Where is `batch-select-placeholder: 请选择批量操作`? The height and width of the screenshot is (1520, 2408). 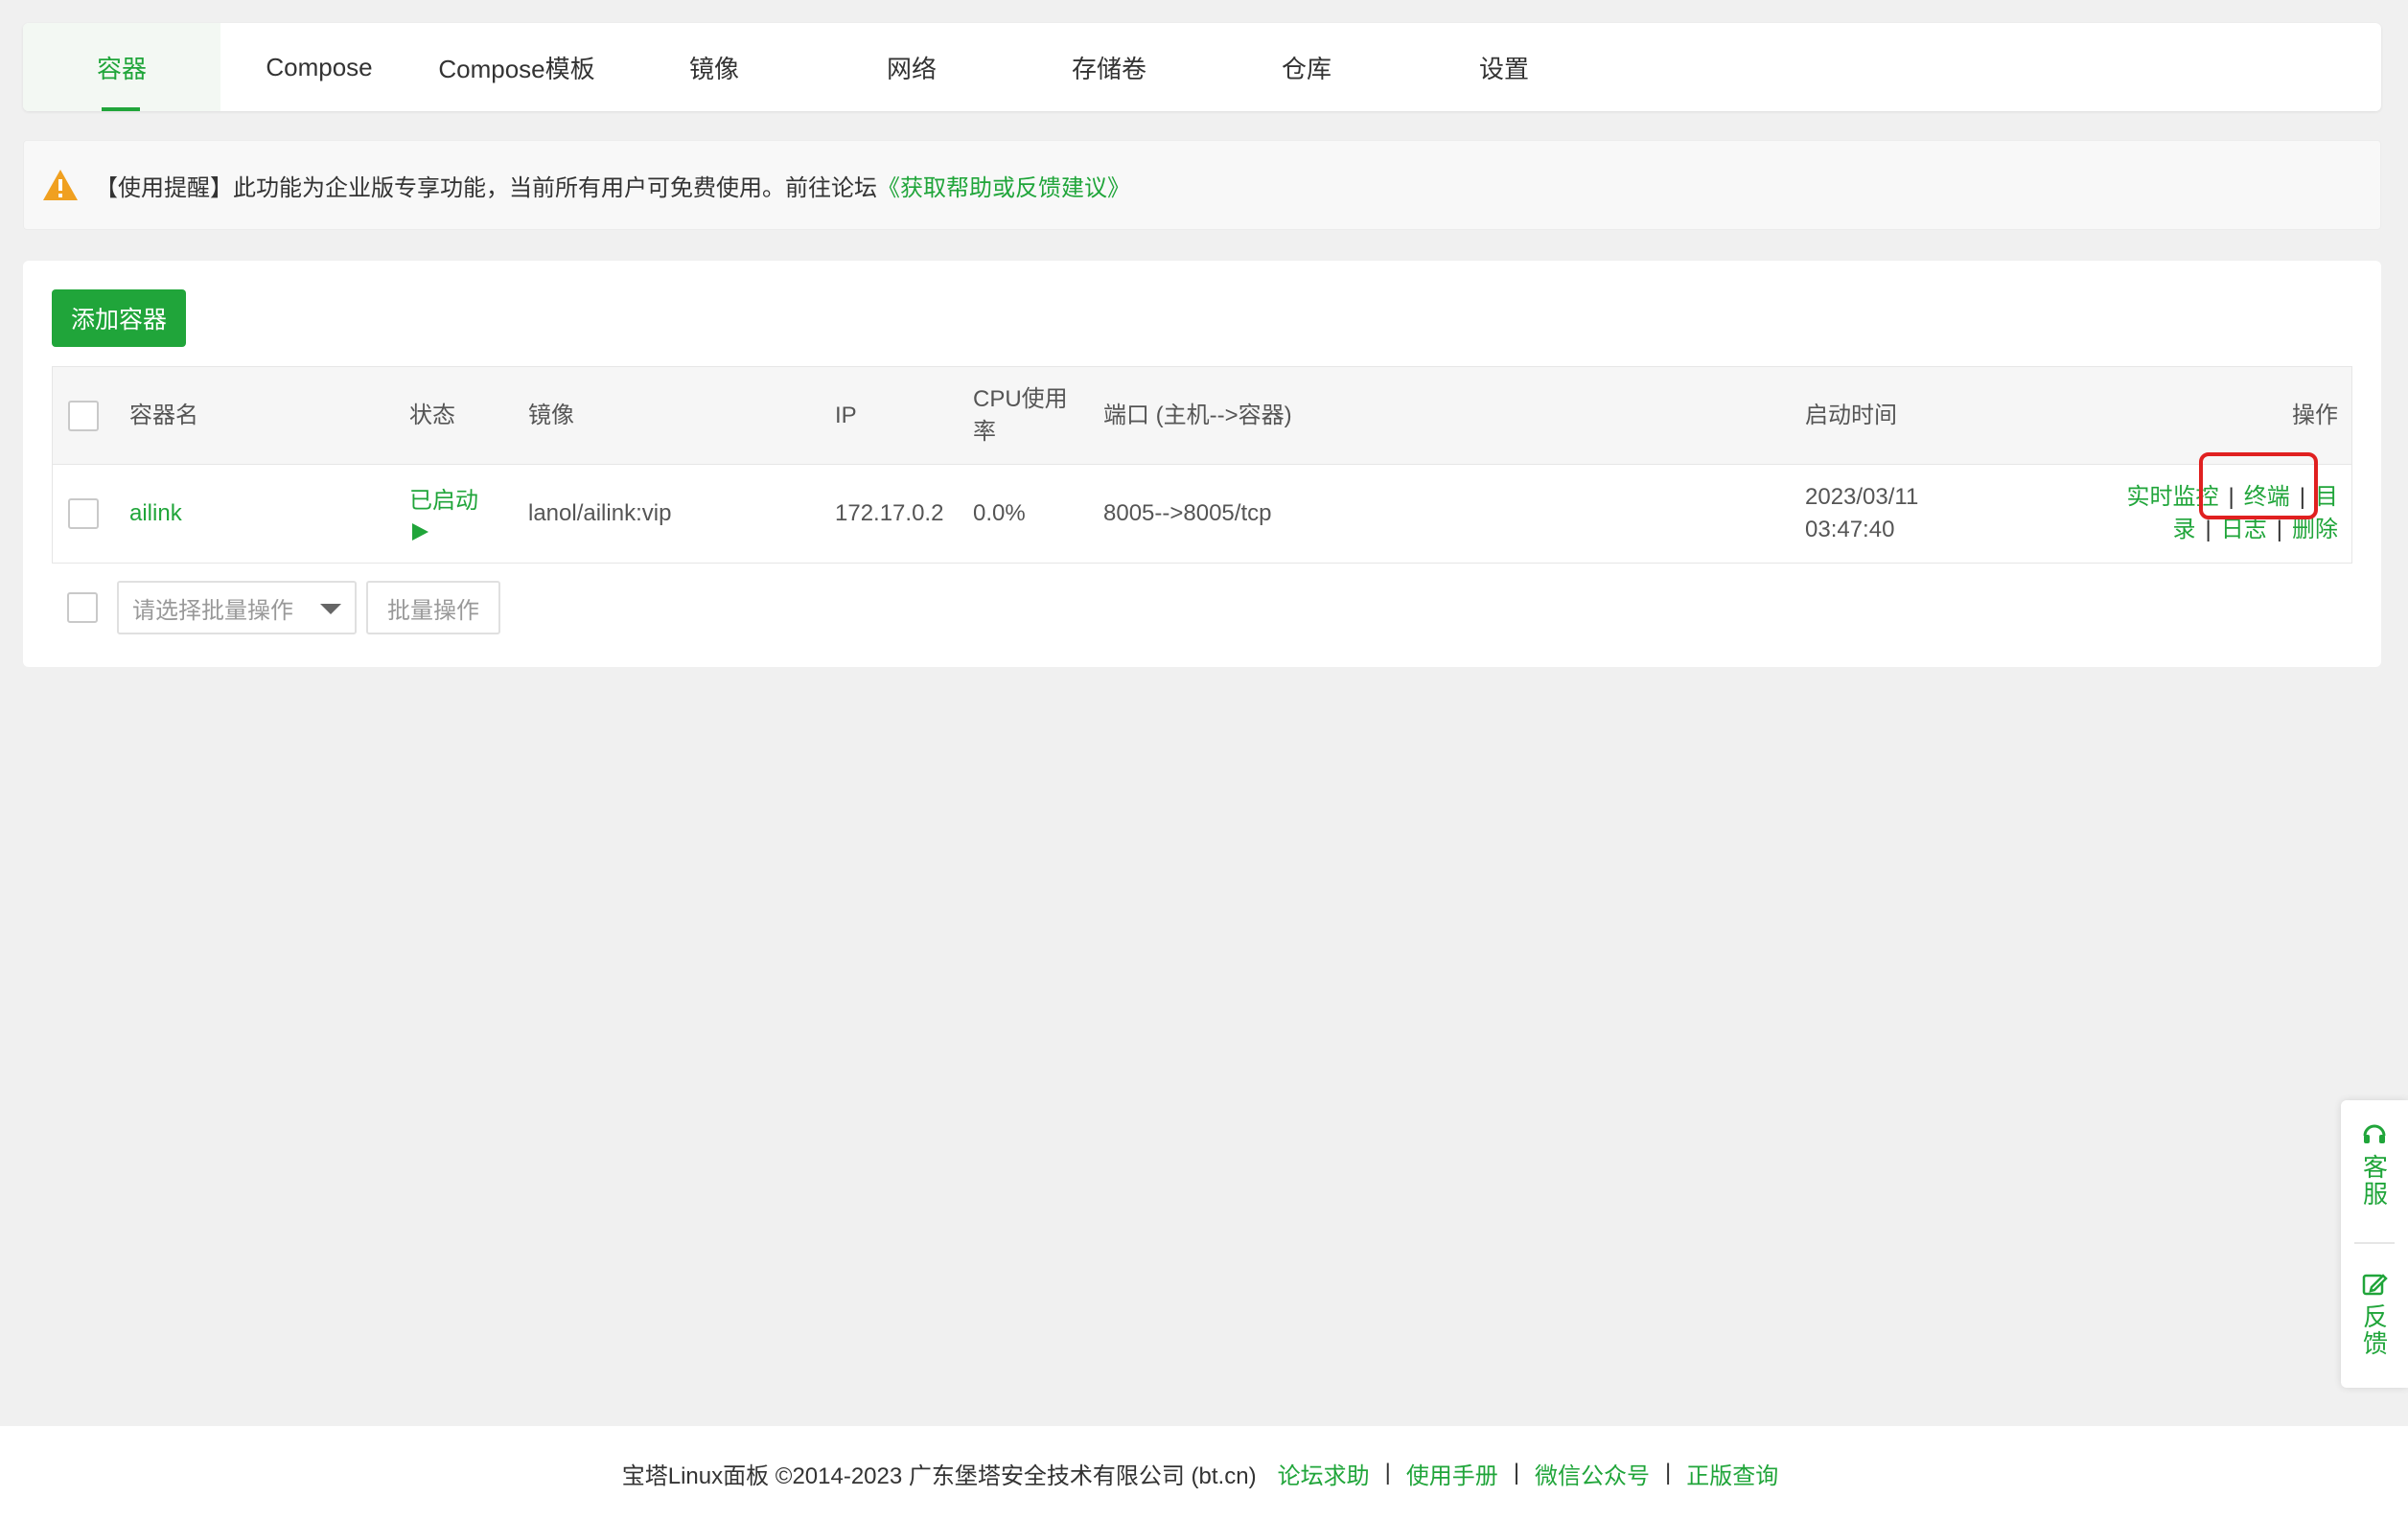 batch-select-placeholder: 请选择批量操作 is located at coordinates (212, 611).